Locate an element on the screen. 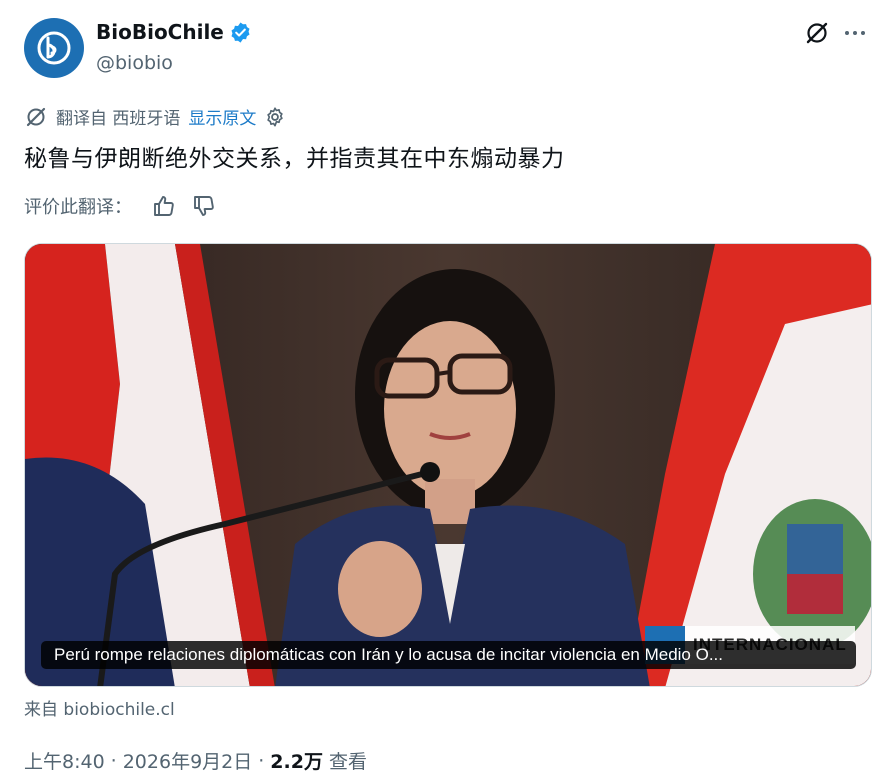 This screenshot has height=781, width=888. avatar is located at coordinates (54, 48).